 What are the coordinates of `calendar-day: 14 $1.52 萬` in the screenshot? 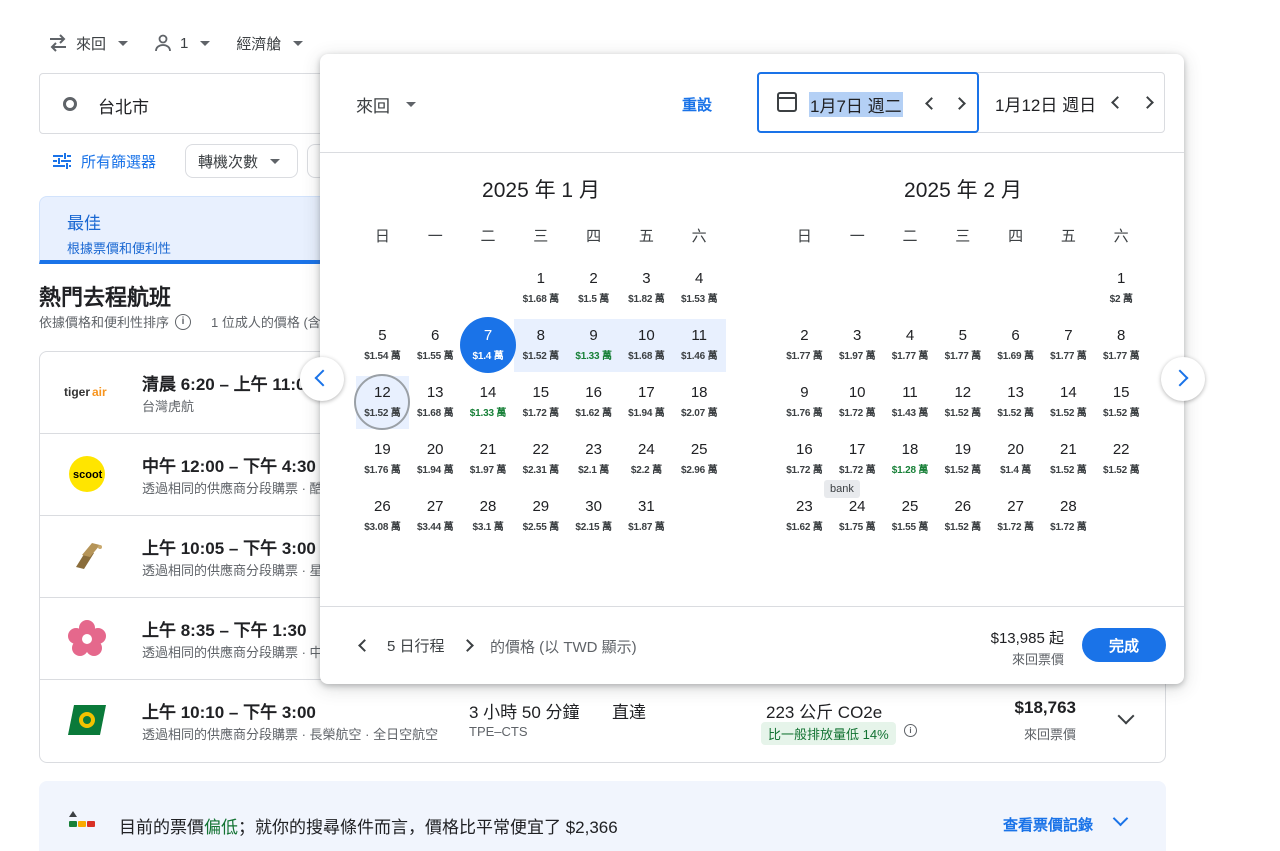 It's located at (1068, 402).